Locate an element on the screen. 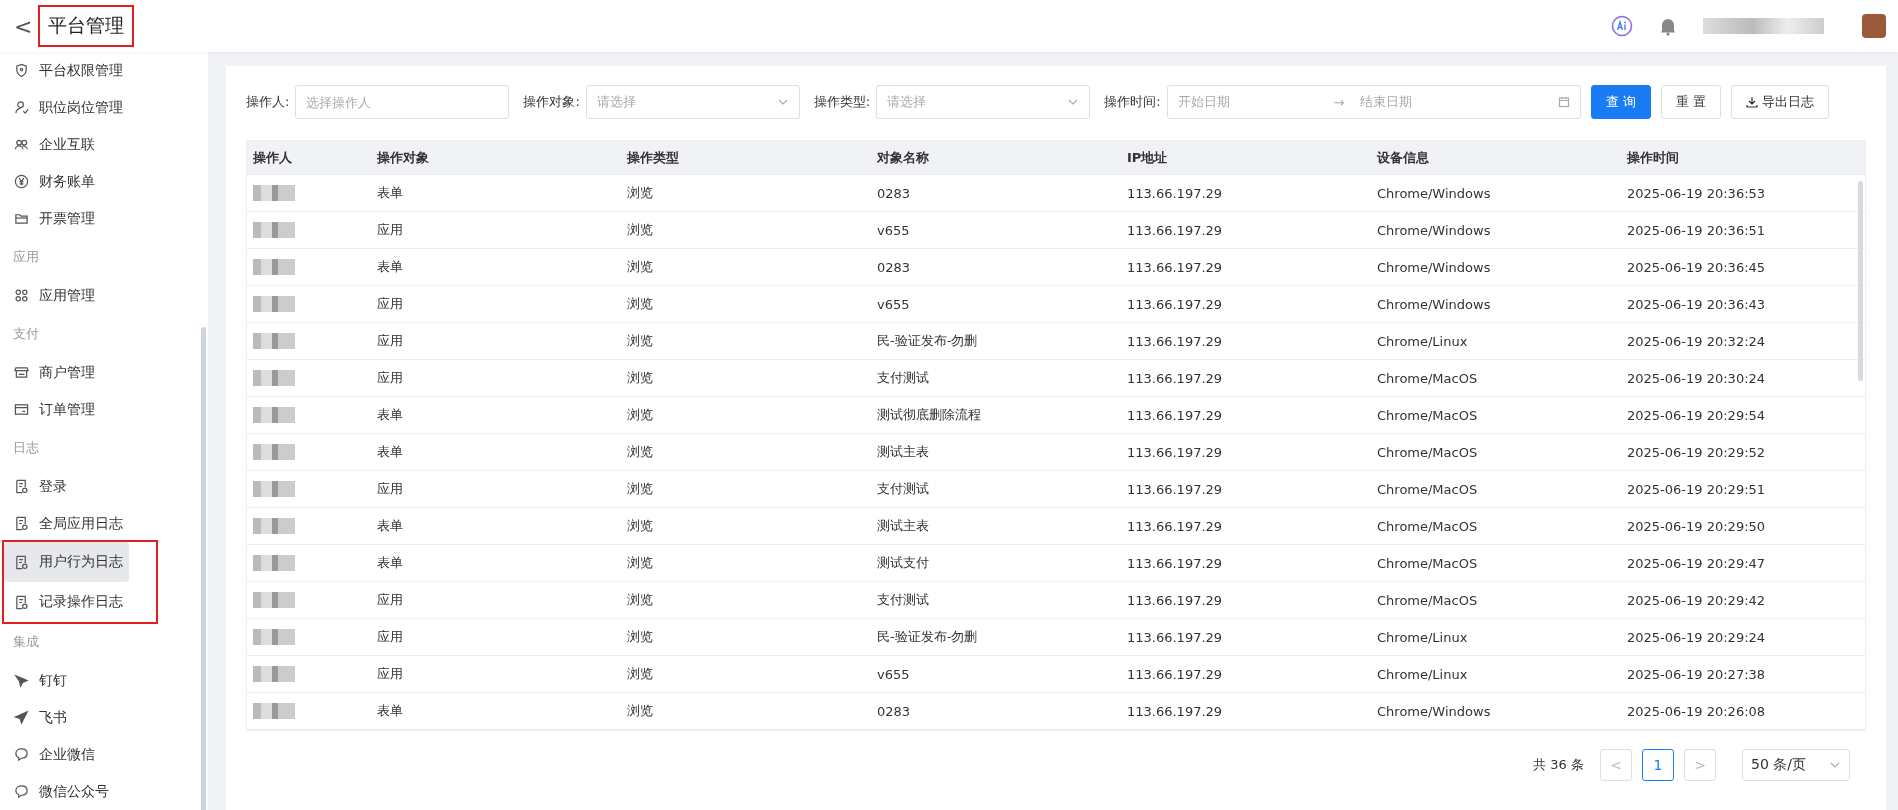 Image resolution: width=1898 pixels, height=810 pixels. filter-label: 操作类型: is located at coordinates (842, 102).